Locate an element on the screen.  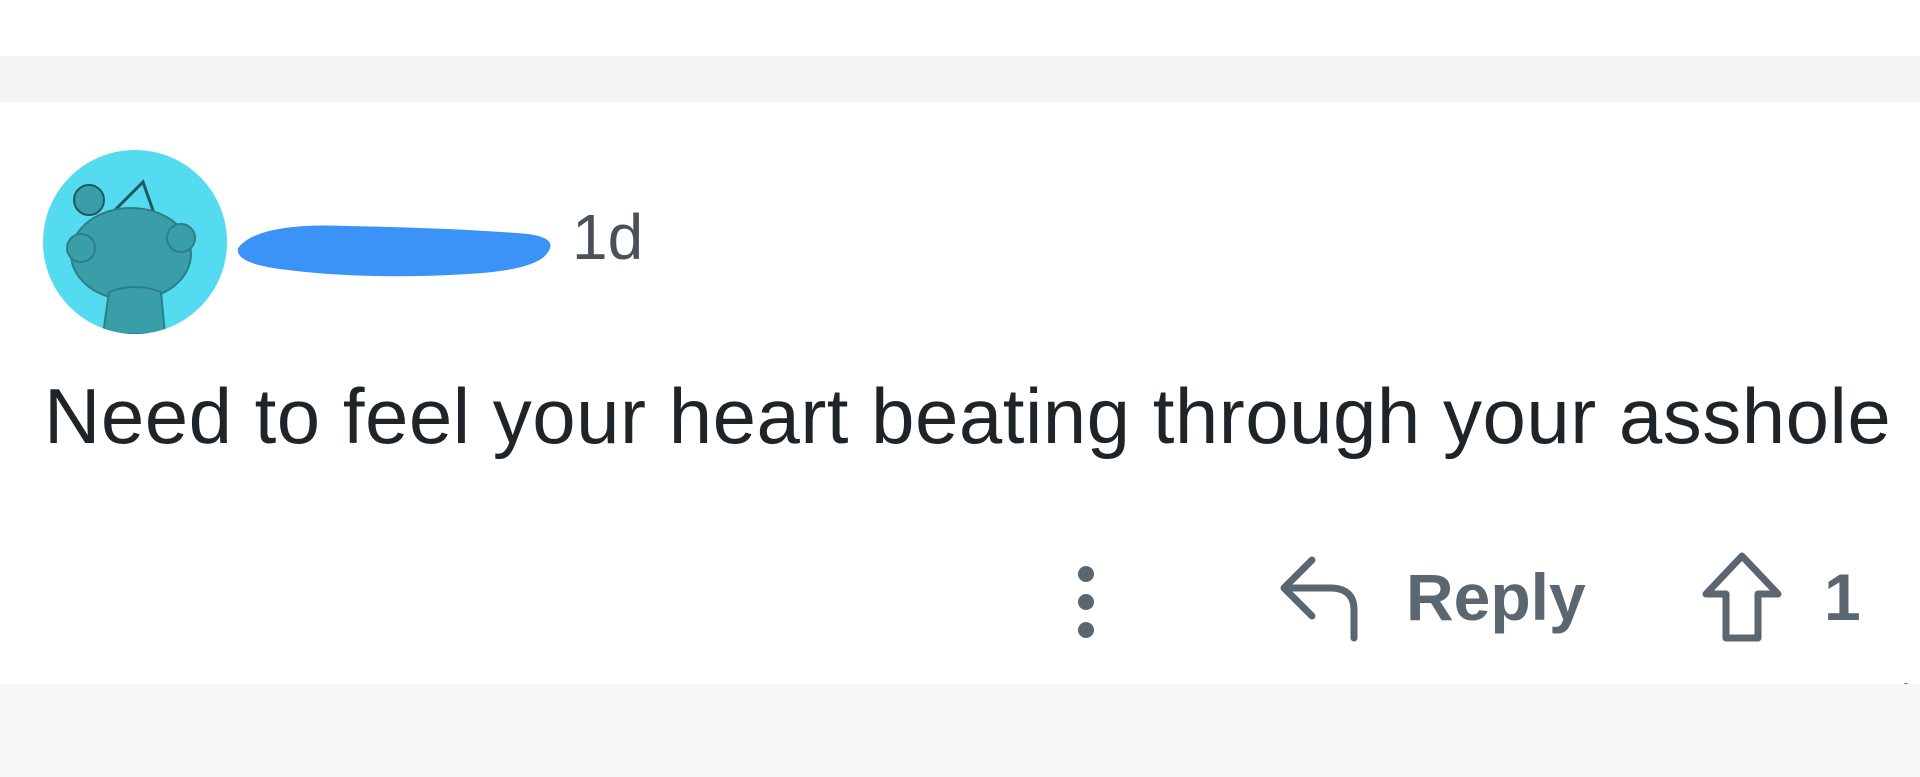
more-options-button is located at coordinates (1086, 602).